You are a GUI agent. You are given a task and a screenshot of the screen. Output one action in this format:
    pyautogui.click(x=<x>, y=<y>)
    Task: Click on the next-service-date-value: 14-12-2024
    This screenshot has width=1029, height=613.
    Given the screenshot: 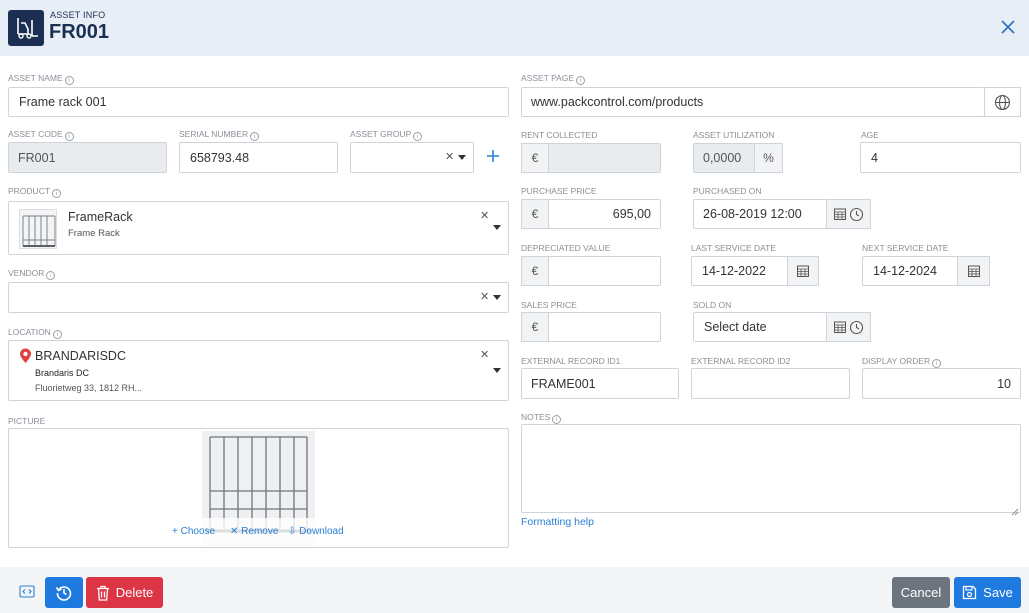 What is the action you would take?
    pyautogui.click(x=905, y=271)
    